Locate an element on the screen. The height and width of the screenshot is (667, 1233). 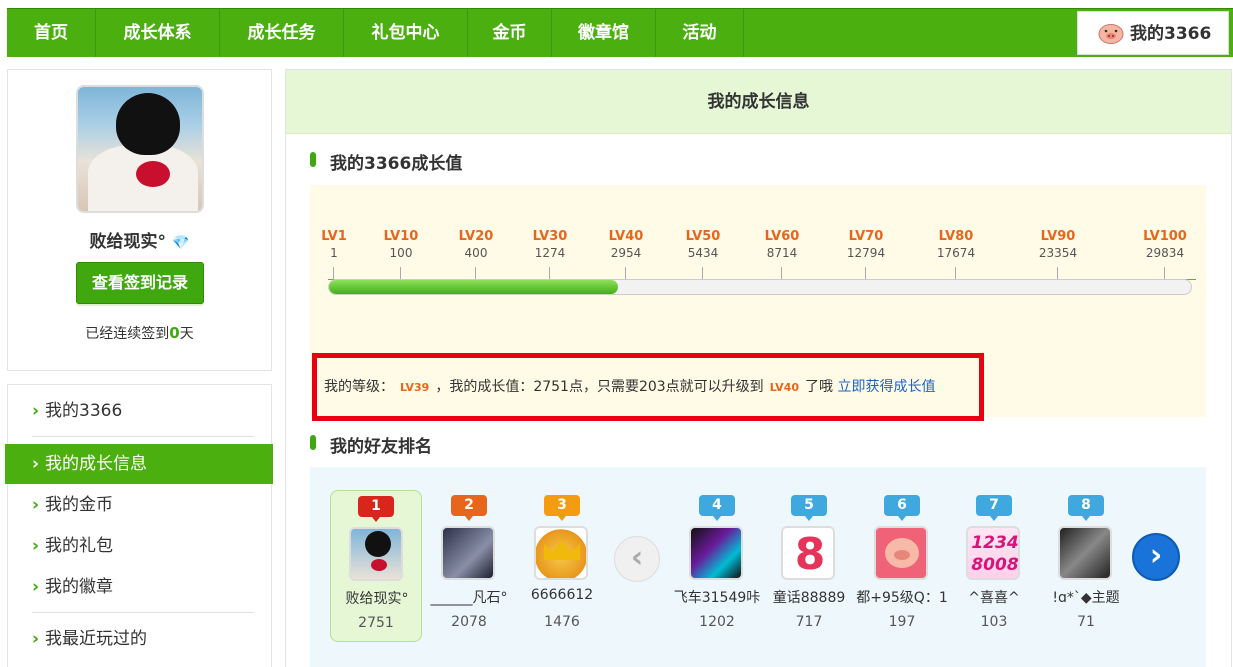
next-level-badge: LV40 is located at coordinates (784, 387).